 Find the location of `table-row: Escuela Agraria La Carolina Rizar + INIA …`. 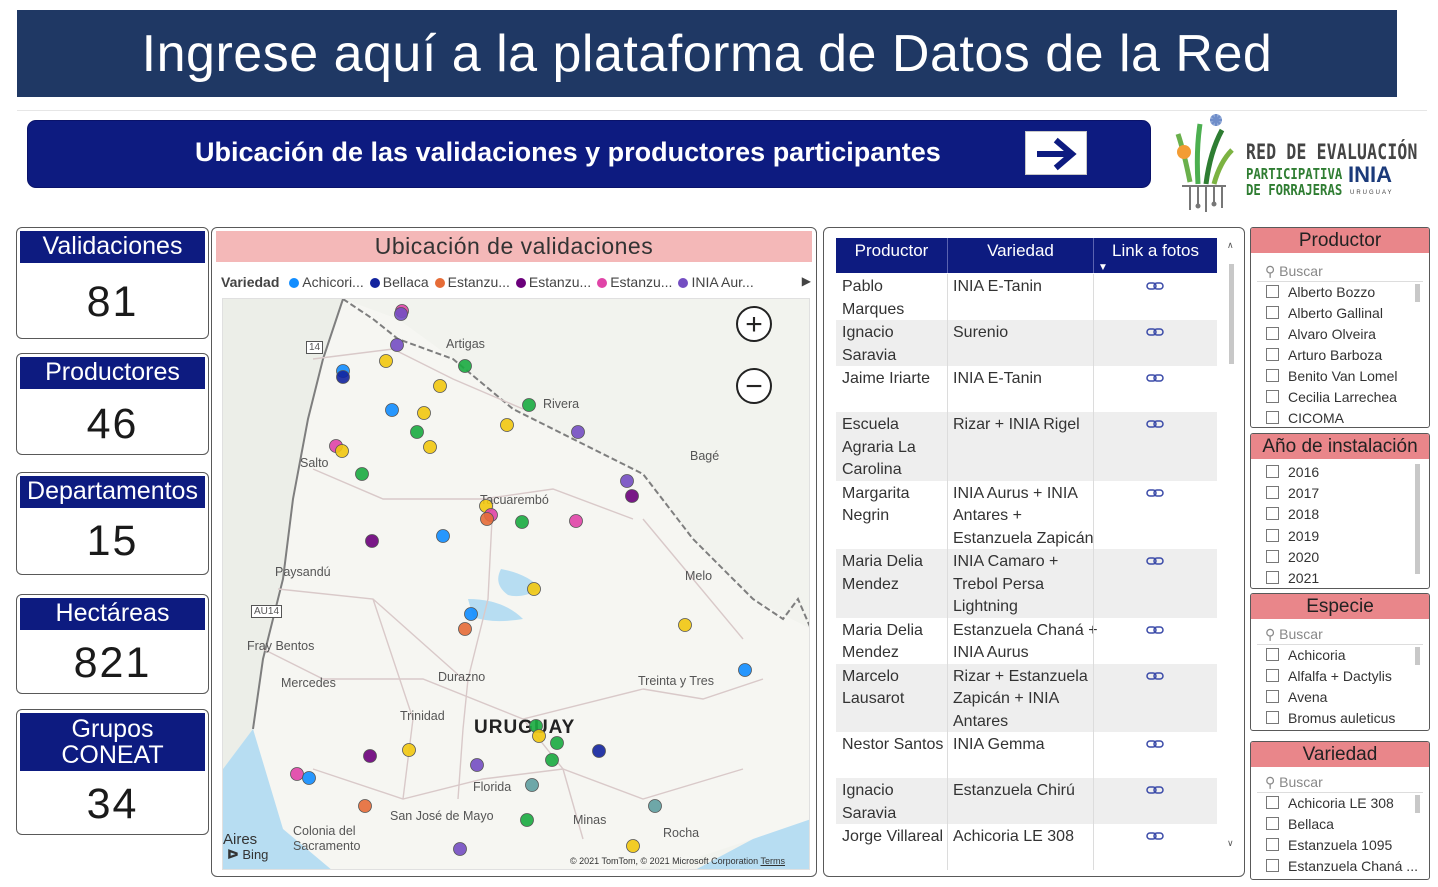

table-row: Escuela Agraria La Carolina Rizar + INIA … is located at coordinates (1026, 446).